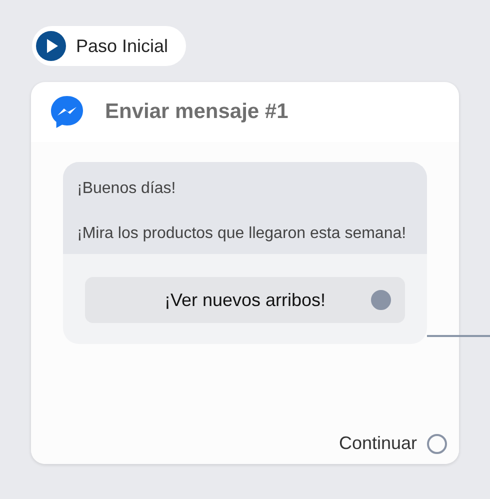  What do you see at coordinates (51, 46) in the screenshot?
I see `play-icon` at bounding box center [51, 46].